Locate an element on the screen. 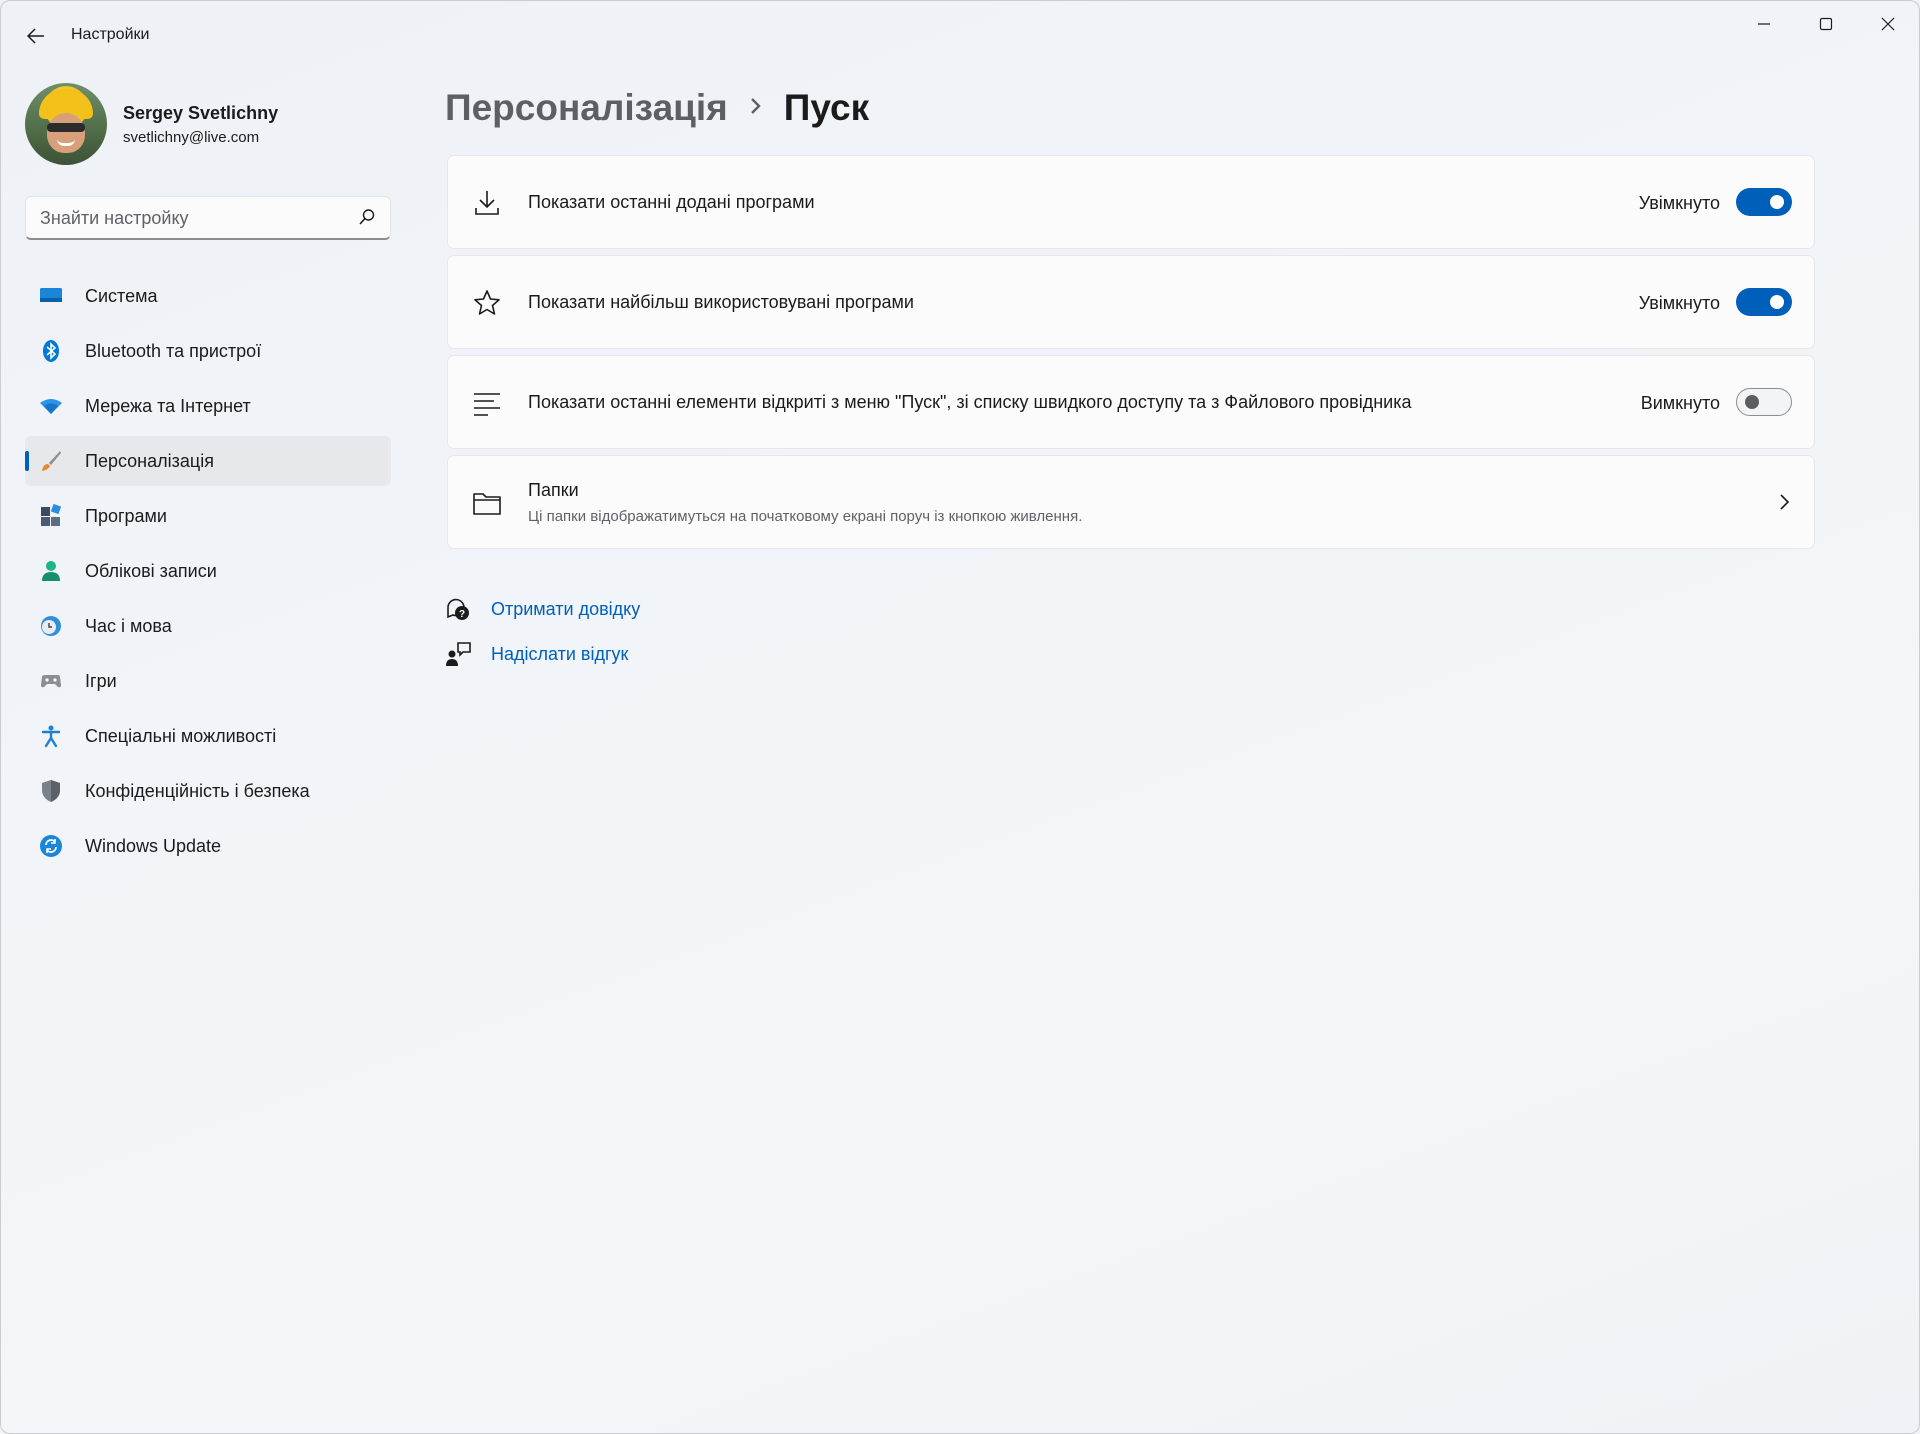 The image size is (1920, 1434). help-chat-icon: ? is located at coordinates (458, 609).